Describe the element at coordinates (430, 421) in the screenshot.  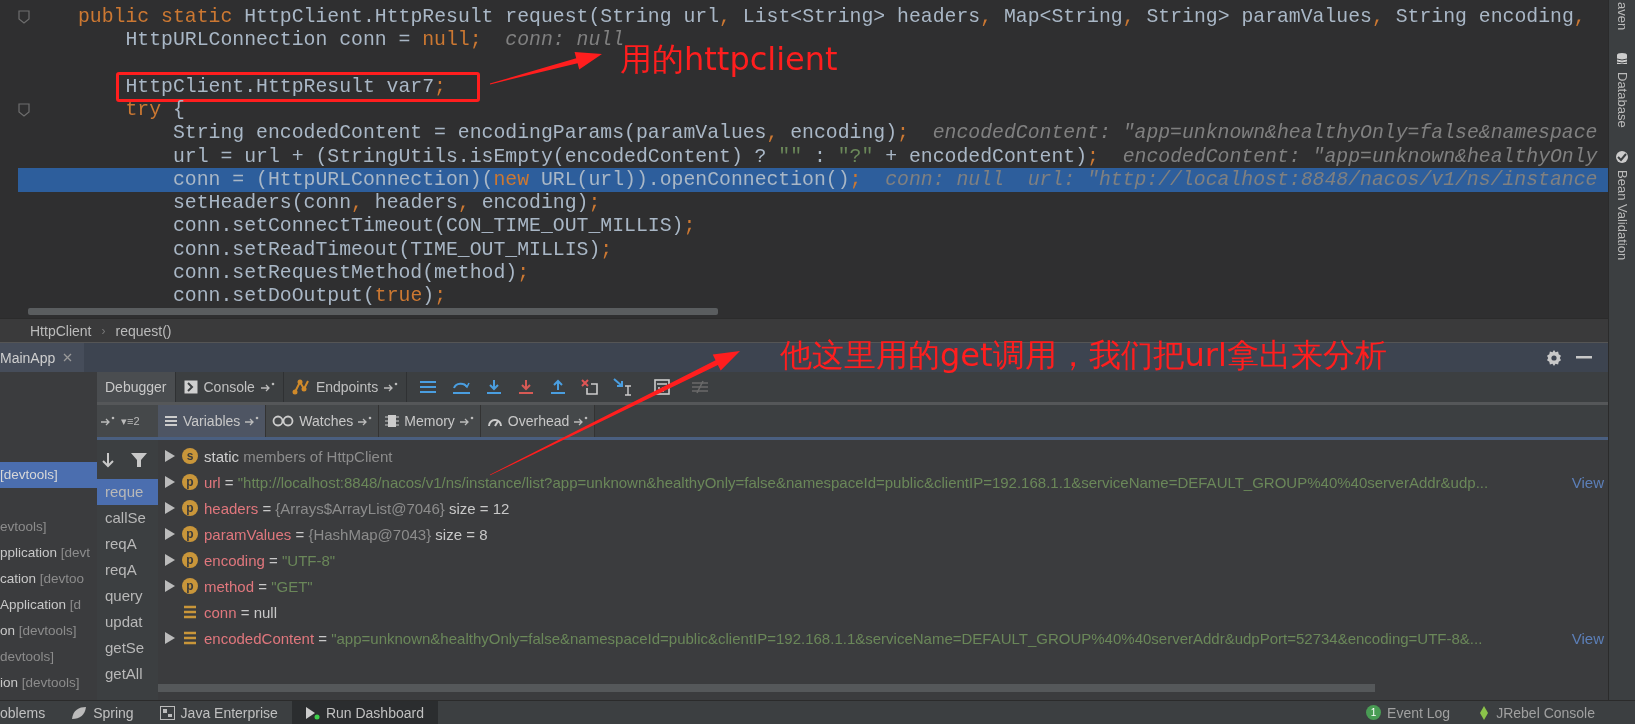
I see `panel-tab: Memory` at that location.